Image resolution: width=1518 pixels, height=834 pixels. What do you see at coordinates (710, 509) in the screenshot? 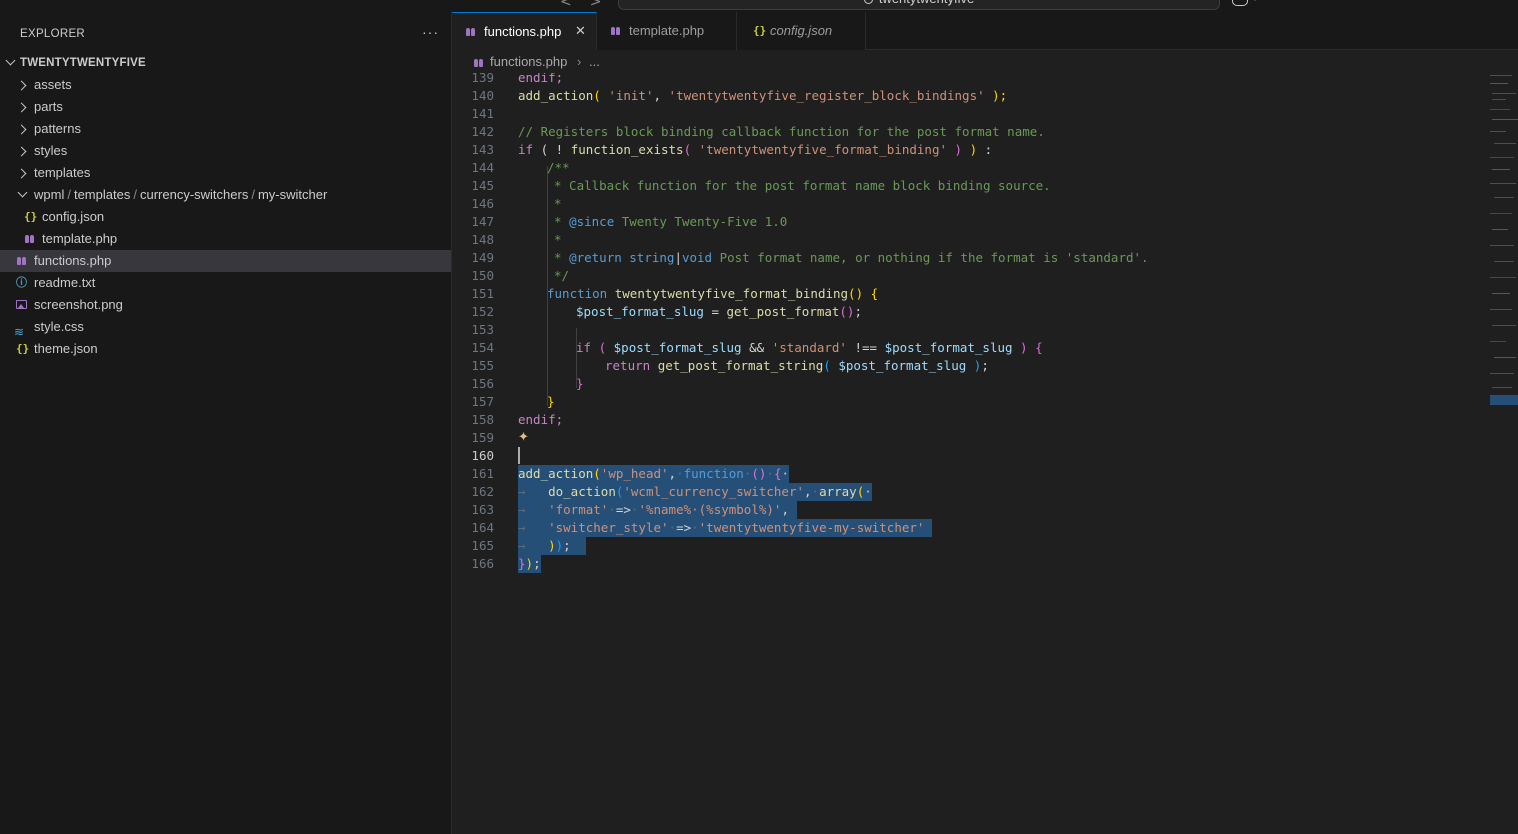
I see `token: '%name%·(%symbol%)'` at bounding box center [710, 509].